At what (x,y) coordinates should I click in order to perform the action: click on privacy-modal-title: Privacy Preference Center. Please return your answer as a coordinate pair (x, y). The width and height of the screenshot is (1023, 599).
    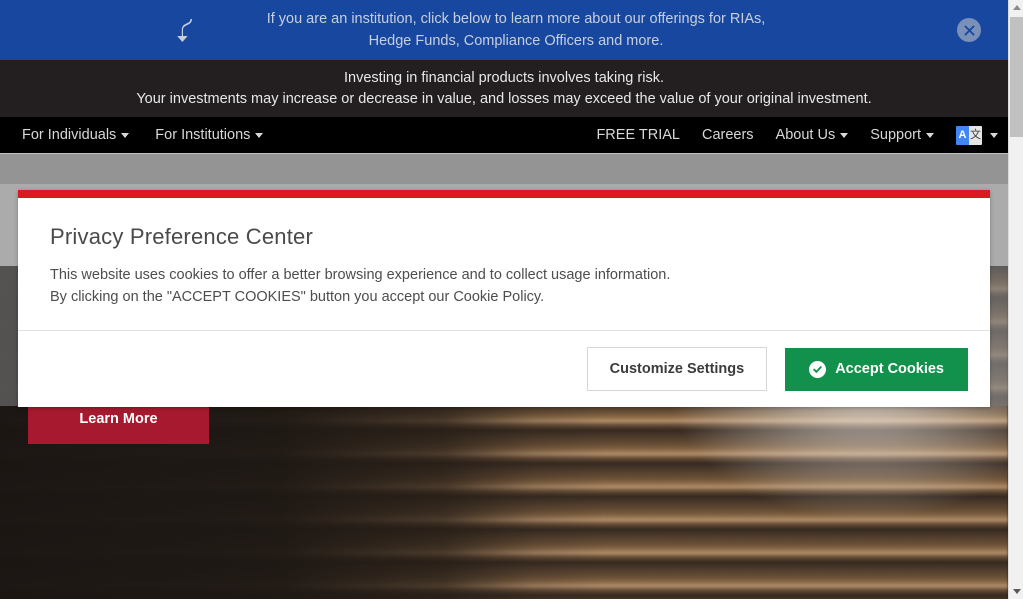
    Looking at the image, I should click on (181, 236).